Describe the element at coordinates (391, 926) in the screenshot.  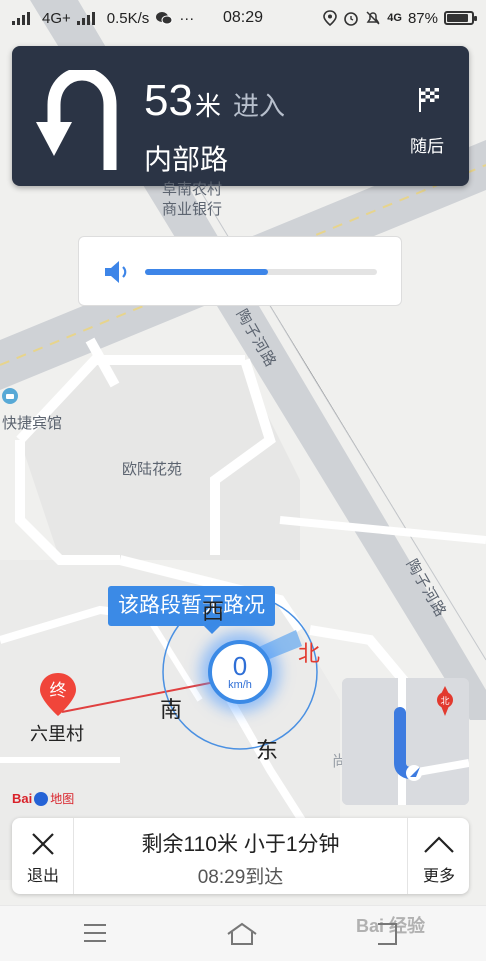
I see `watermark: Bai 经验` at that location.